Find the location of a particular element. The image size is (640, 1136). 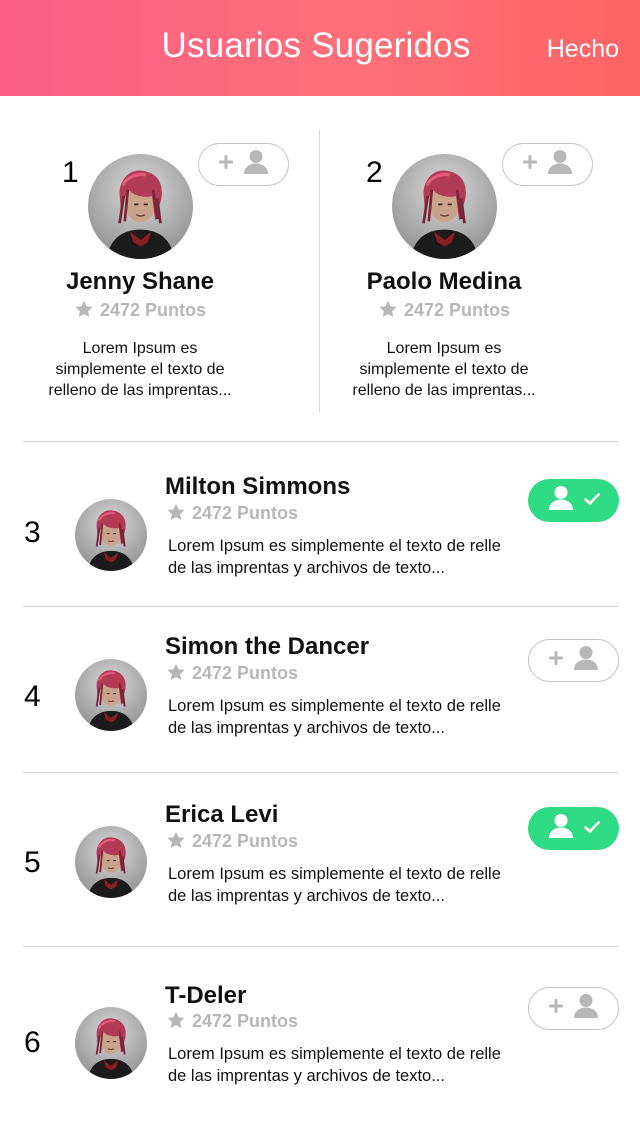

rank-number: 5 is located at coordinates (32, 862).